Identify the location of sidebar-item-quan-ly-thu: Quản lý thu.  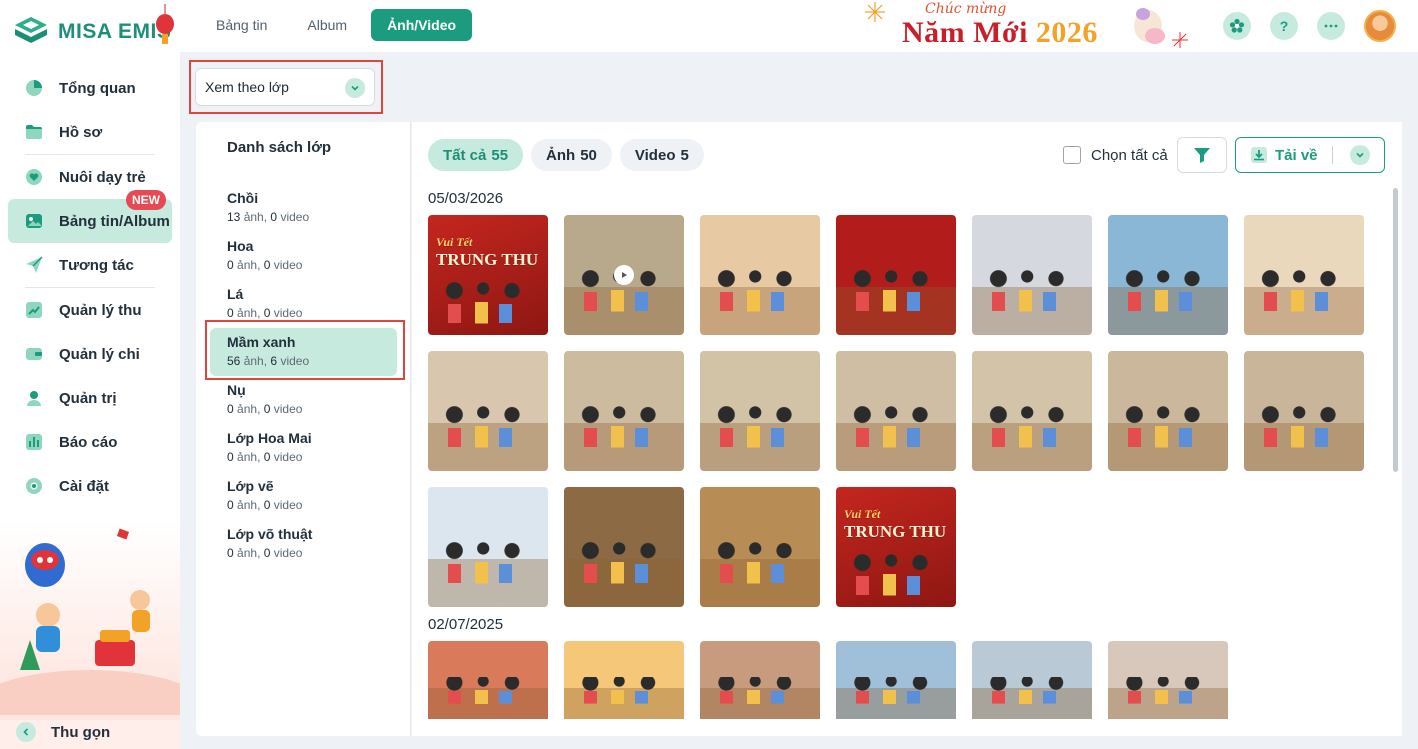
(90, 310).